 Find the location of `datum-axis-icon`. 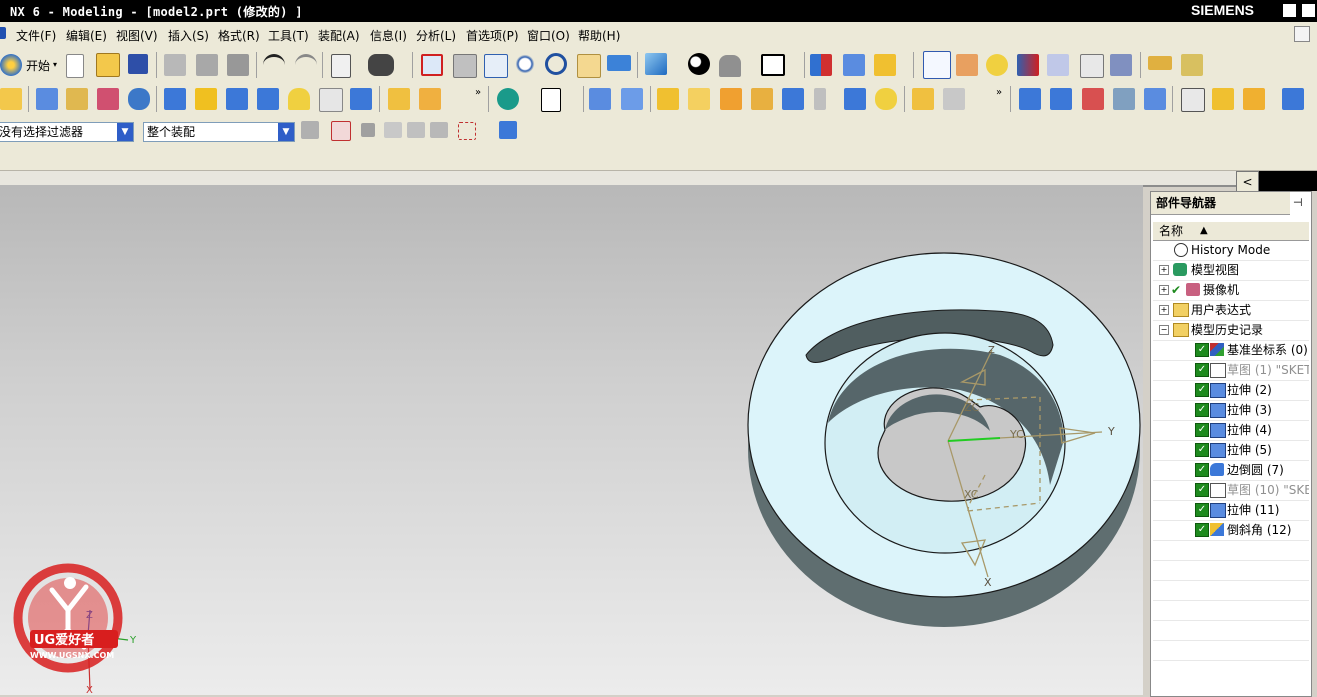

datum-axis-icon is located at coordinates (551, 100).